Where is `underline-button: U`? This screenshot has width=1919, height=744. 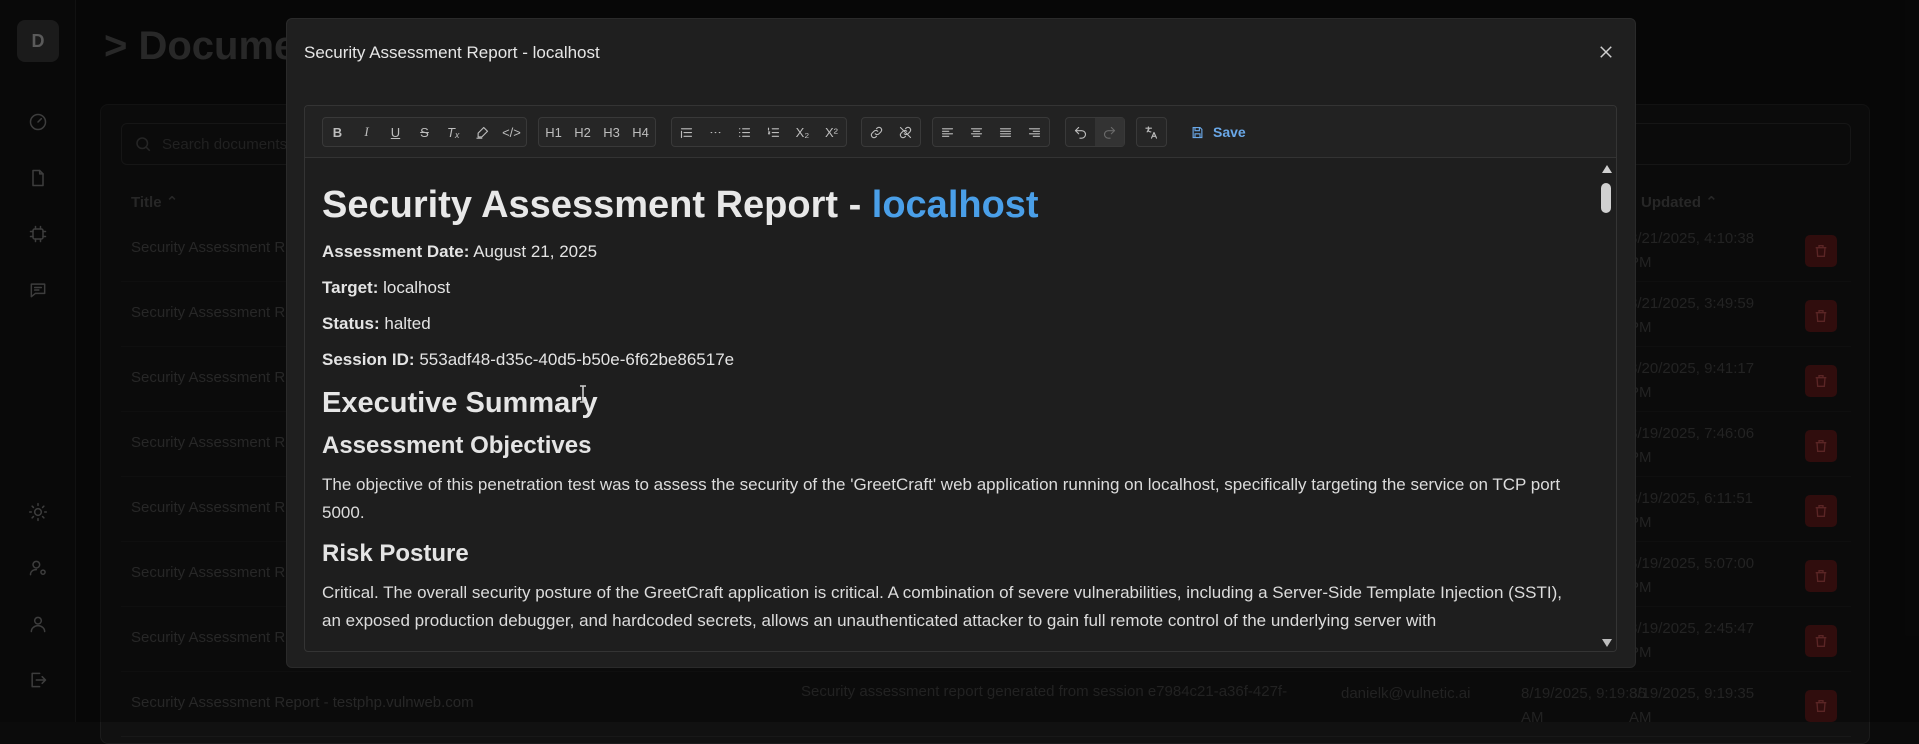 underline-button: U is located at coordinates (395, 132).